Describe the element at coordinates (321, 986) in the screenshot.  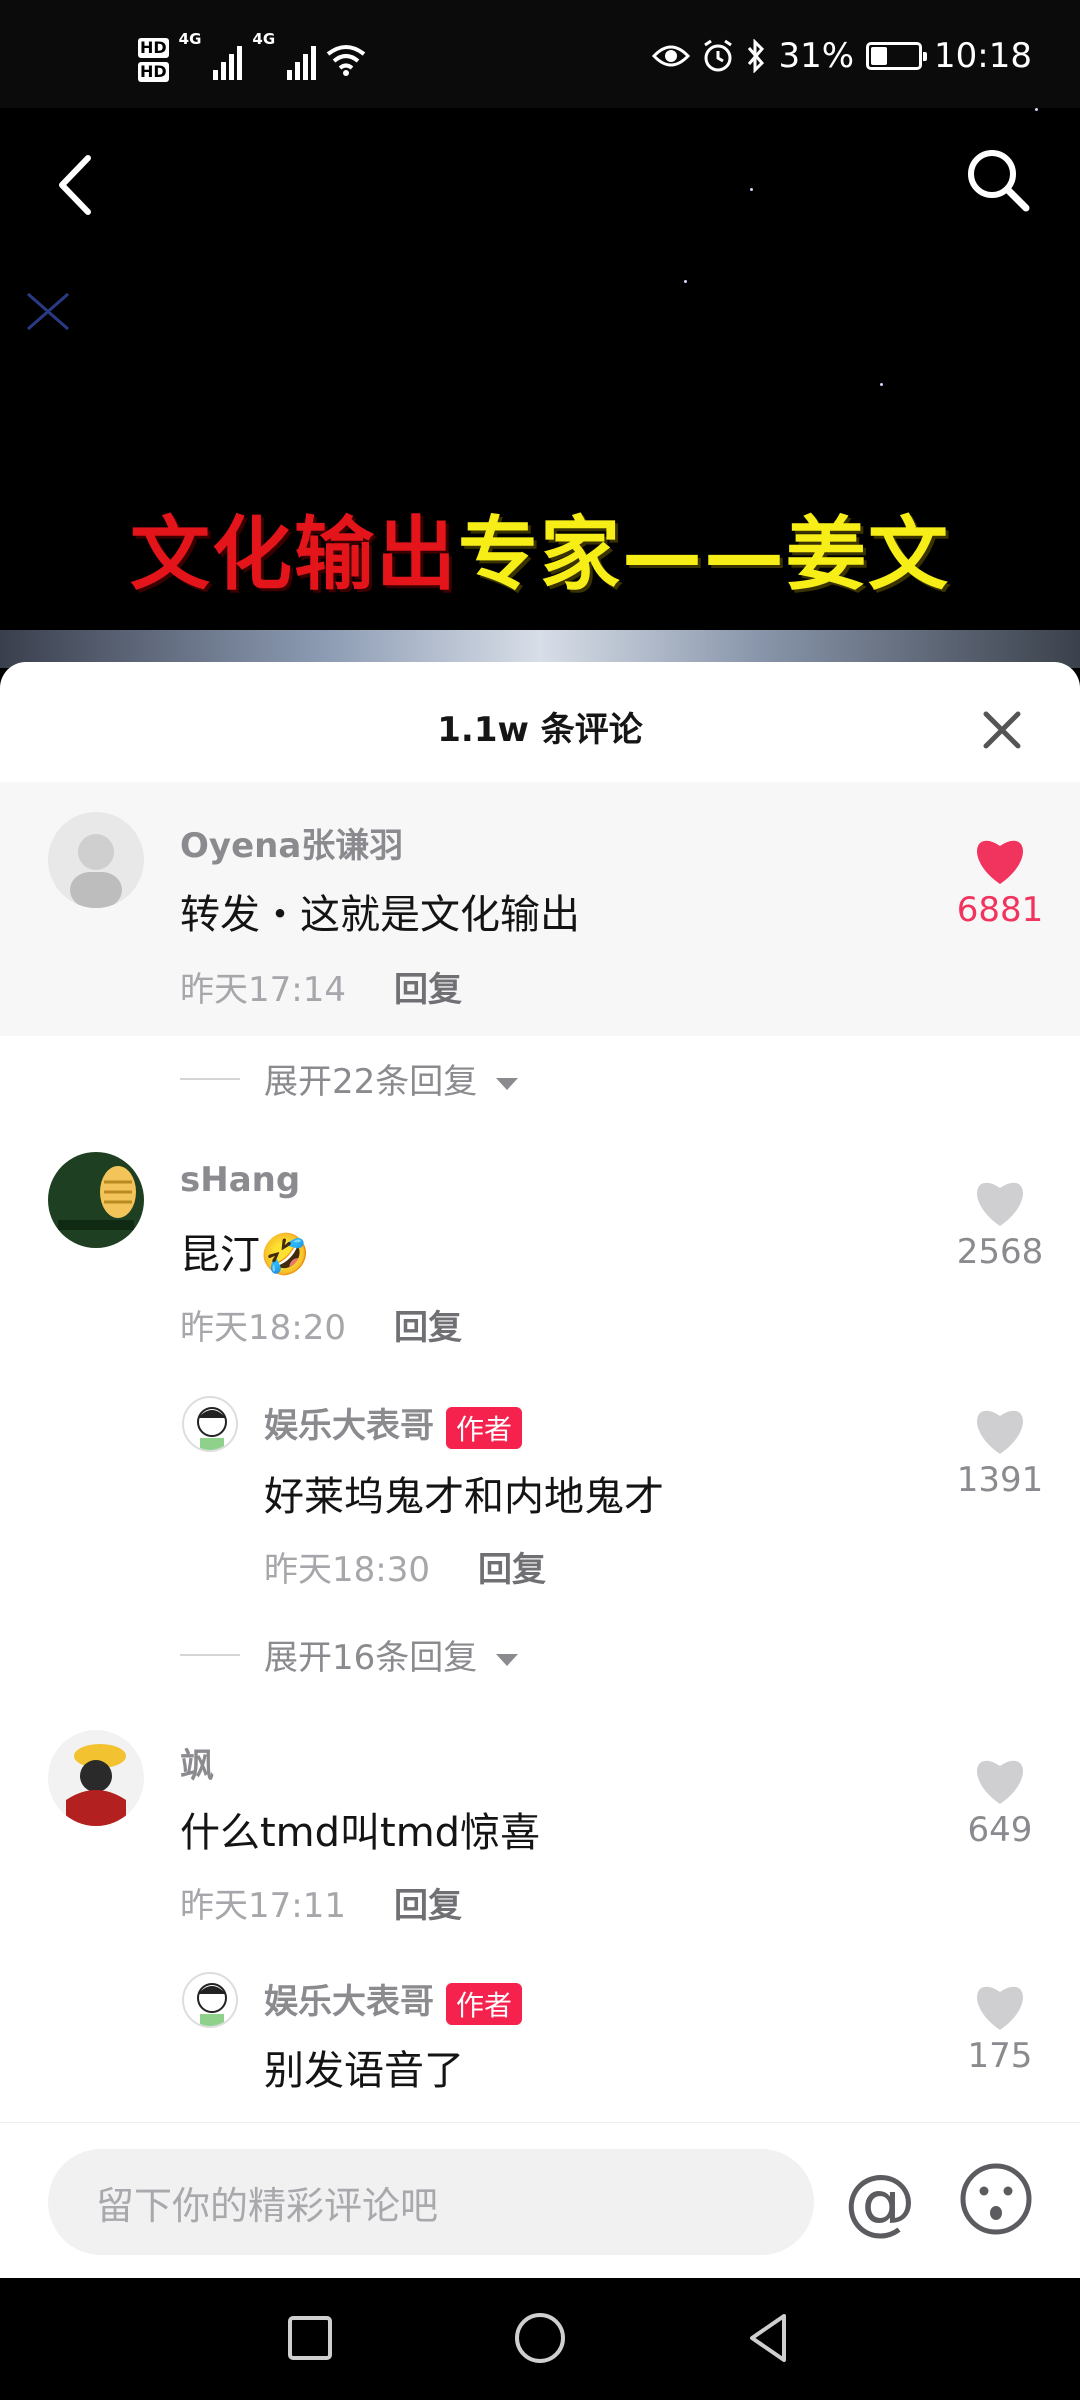
I see `comment-meta: 昨天17:14 回复` at that location.